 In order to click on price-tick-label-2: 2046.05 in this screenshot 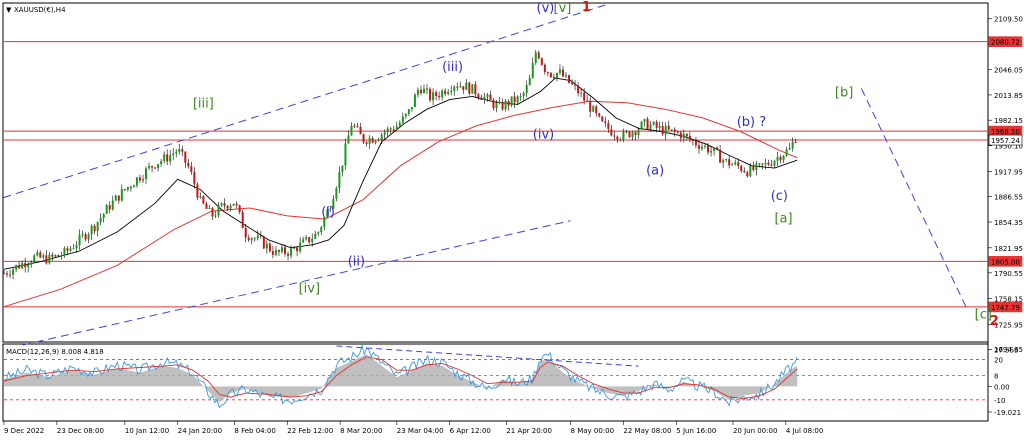, I will do `click(1008, 70)`.